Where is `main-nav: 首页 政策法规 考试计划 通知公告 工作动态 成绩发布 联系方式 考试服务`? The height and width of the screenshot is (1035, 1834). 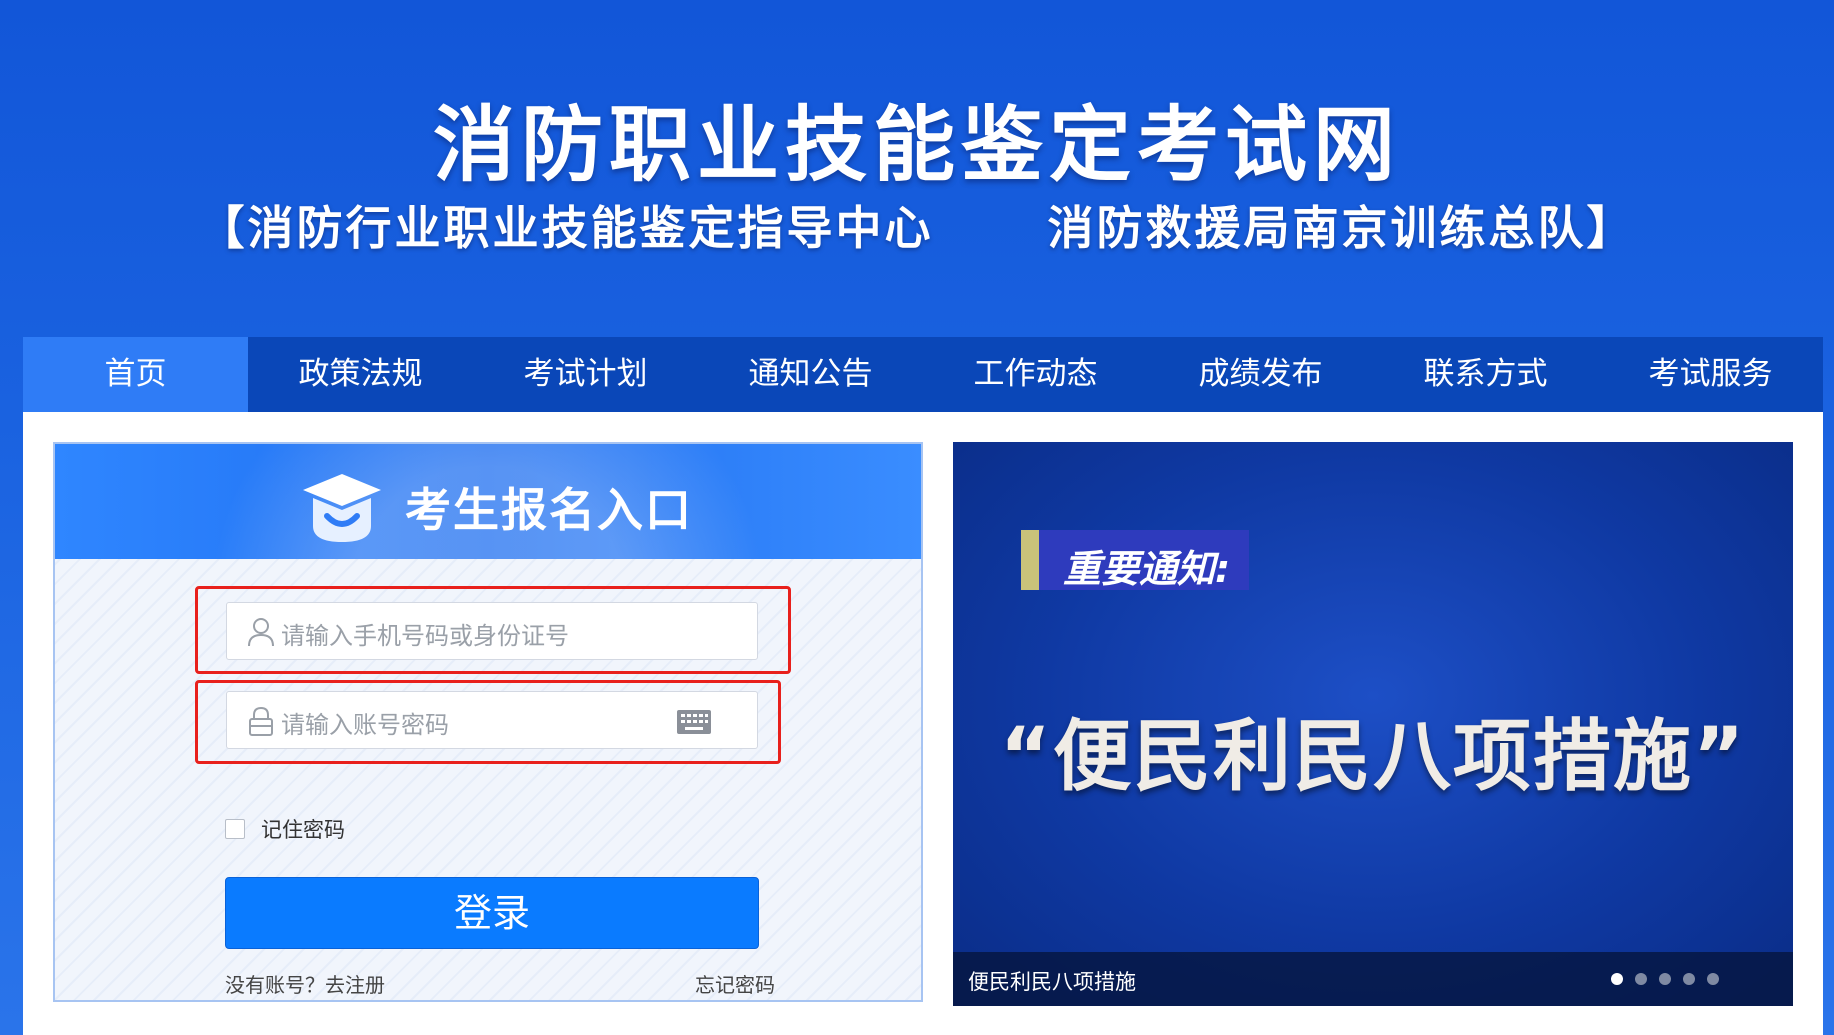
main-nav: 首页 政策法规 考试计划 通知公告 工作动态 成绩发布 联系方式 考试服务 is located at coordinates (923, 374).